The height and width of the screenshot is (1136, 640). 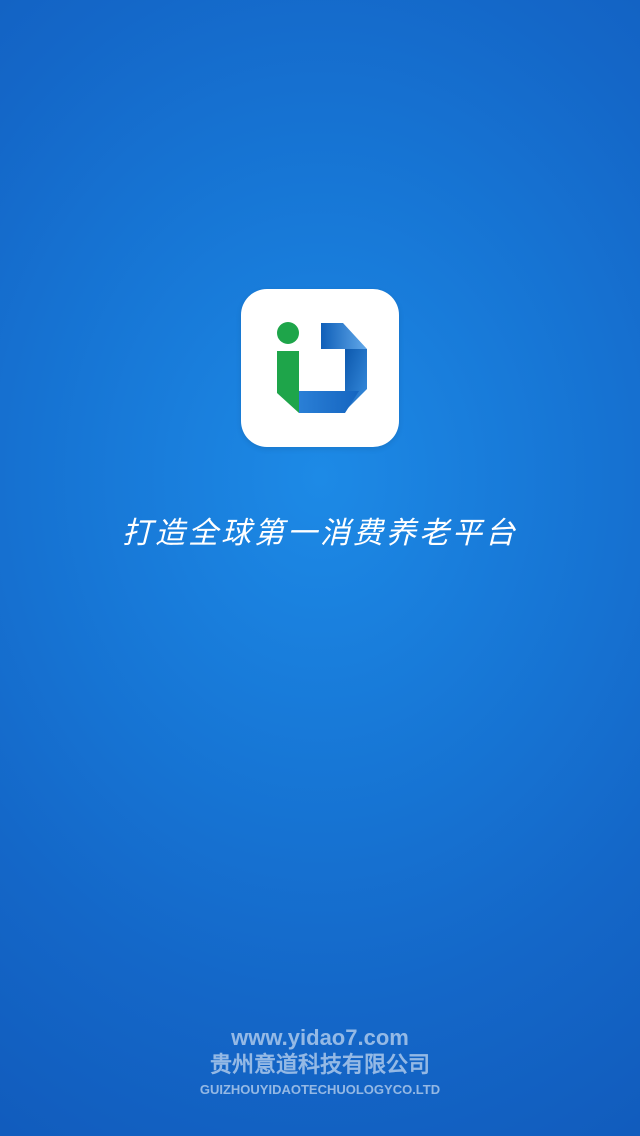 What do you see at coordinates (320, 368) in the screenshot?
I see `yidao-logo-icon` at bounding box center [320, 368].